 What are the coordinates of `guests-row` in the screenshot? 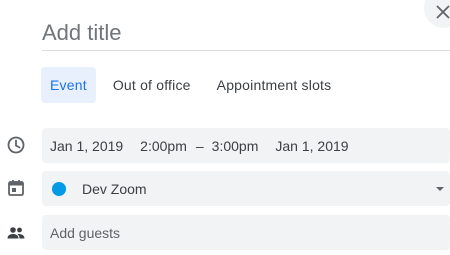 It's located at (246, 232).